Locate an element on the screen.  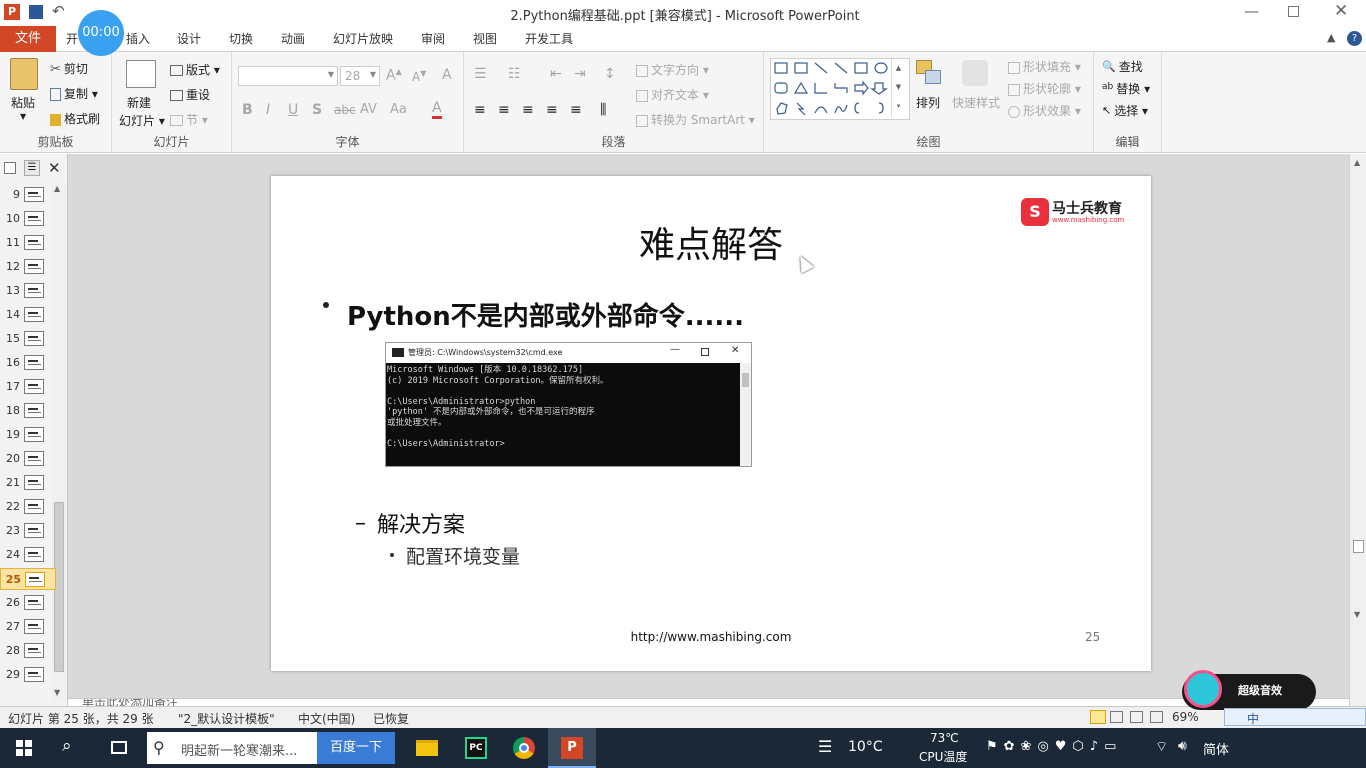
align-center-icon: ≡ is located at coordinates (504, 110).